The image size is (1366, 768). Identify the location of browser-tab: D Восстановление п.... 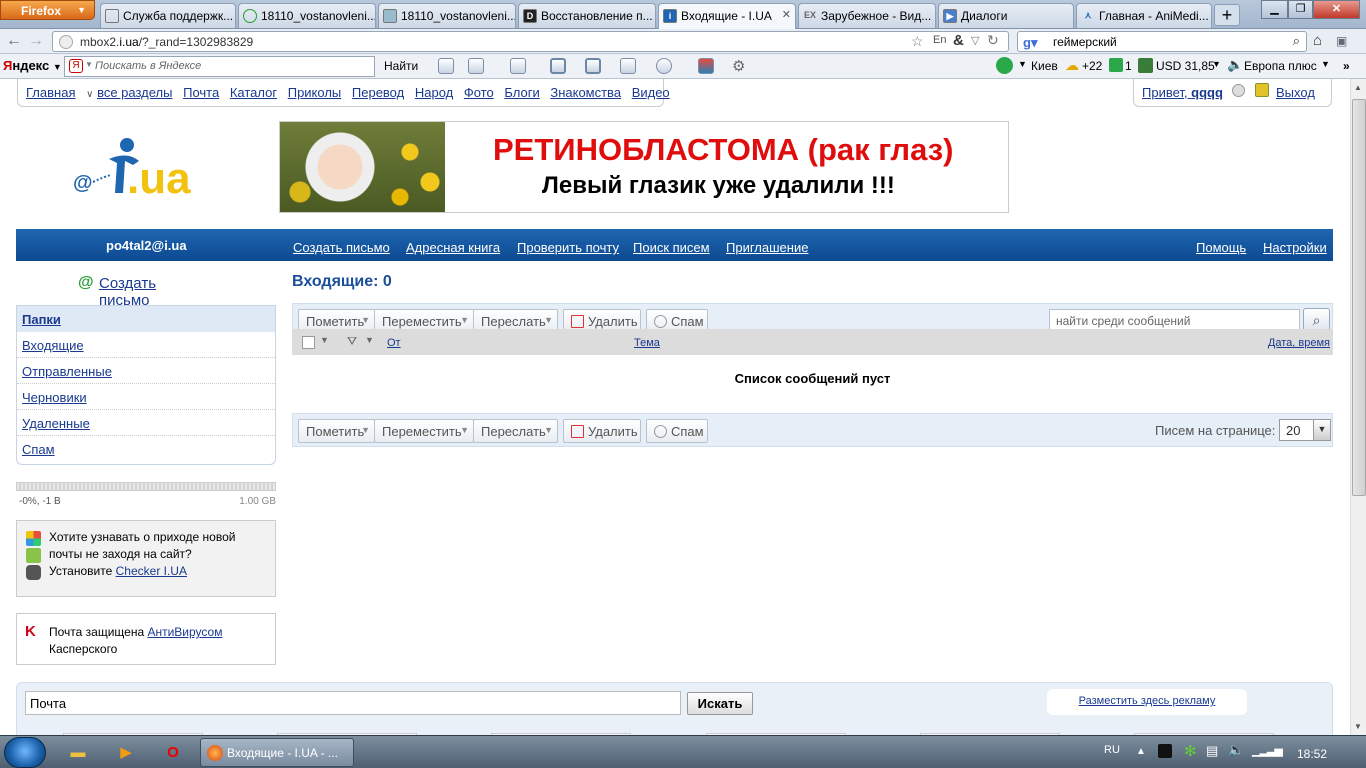
(587, 15).